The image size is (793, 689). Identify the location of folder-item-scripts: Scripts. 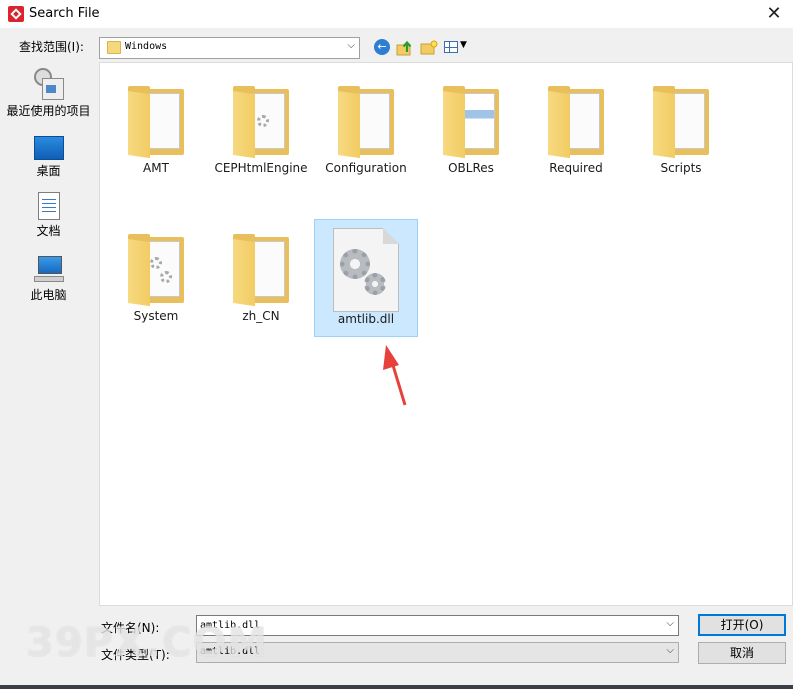
(681, 128).